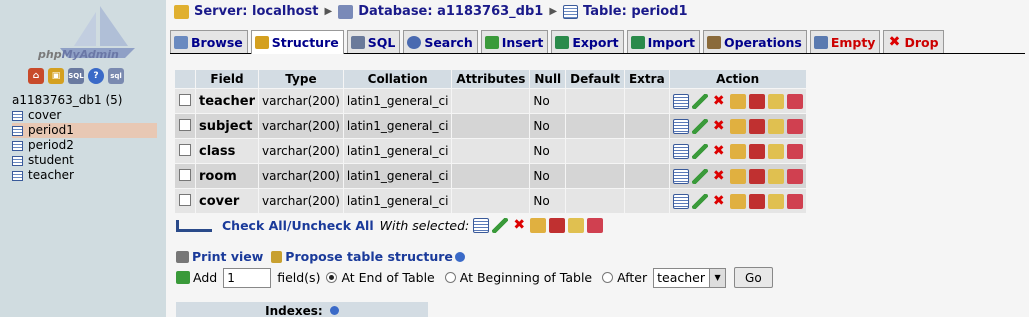 The width and height of the screenshot is (1029, 320). Describe the element at coordinates (373, 41) in the screenshot. I see `tab-sql: SQL` at that location.